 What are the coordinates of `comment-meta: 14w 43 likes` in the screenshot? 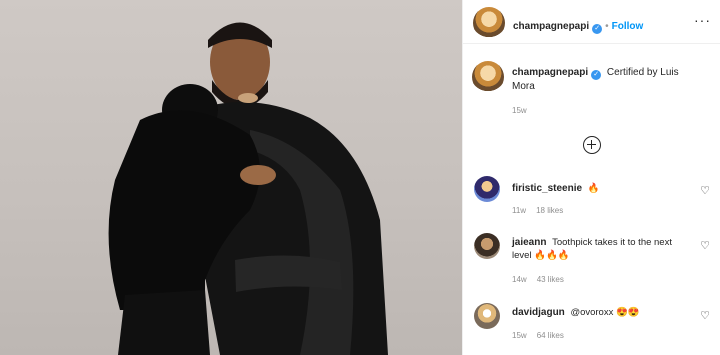 It's located at (538, 279).